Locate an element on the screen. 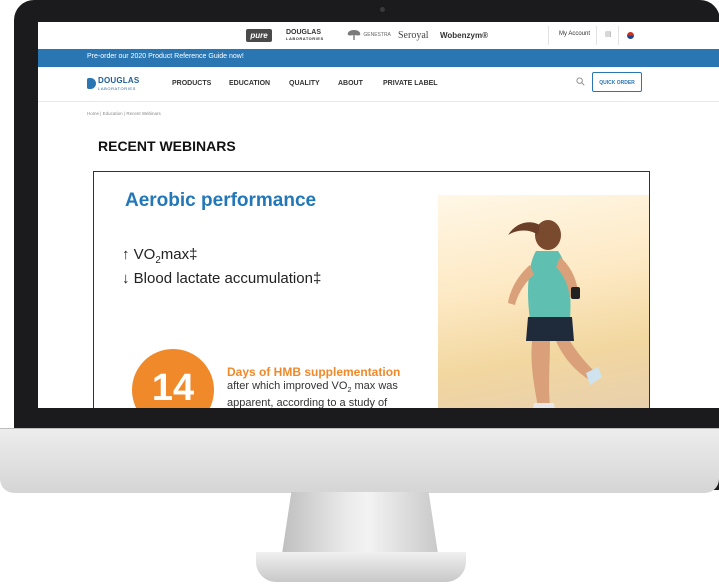 The width and height of the screenshot is (719, 586). nav-item-private-label: PRIVATE LABEL is located at coordinates (410, 83).